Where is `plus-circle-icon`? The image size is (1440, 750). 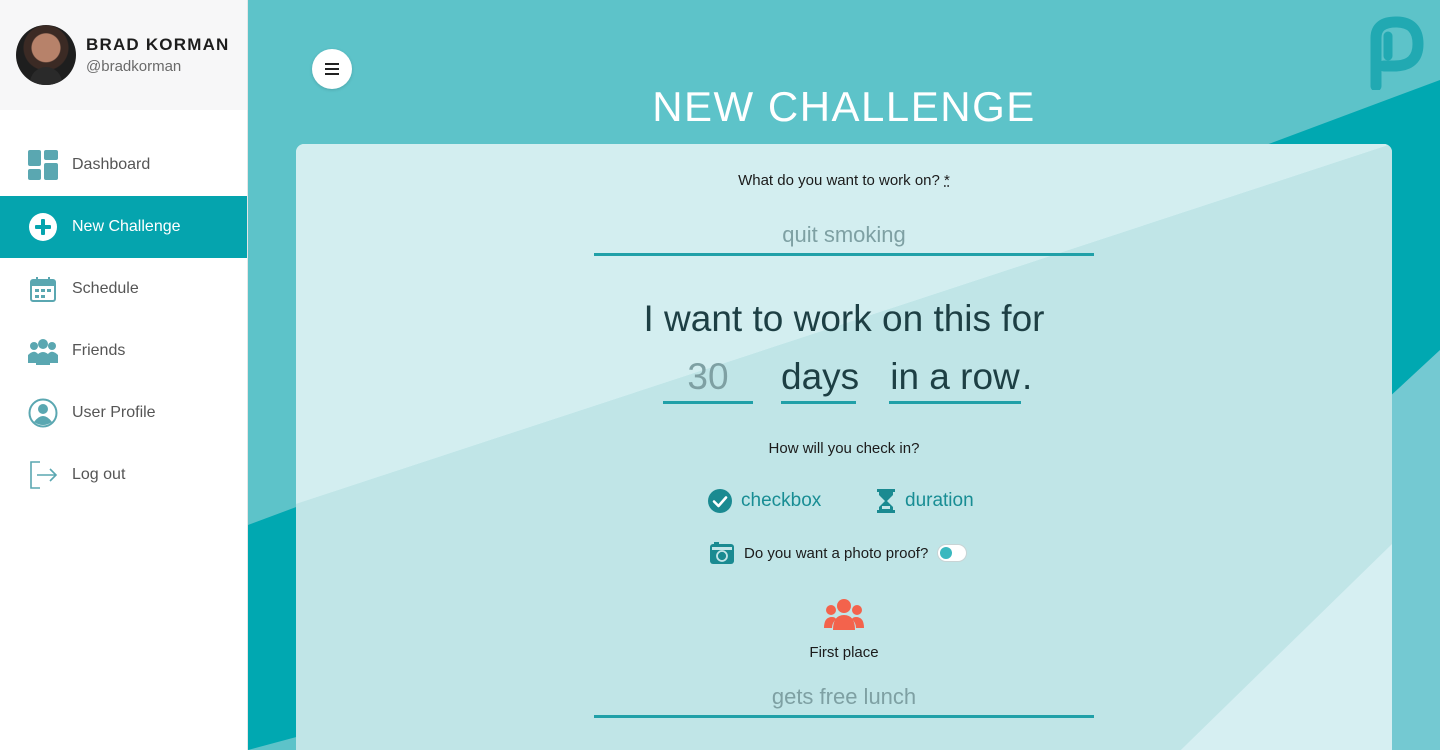 plus-circle-icon is located at coordinates (43, 227).